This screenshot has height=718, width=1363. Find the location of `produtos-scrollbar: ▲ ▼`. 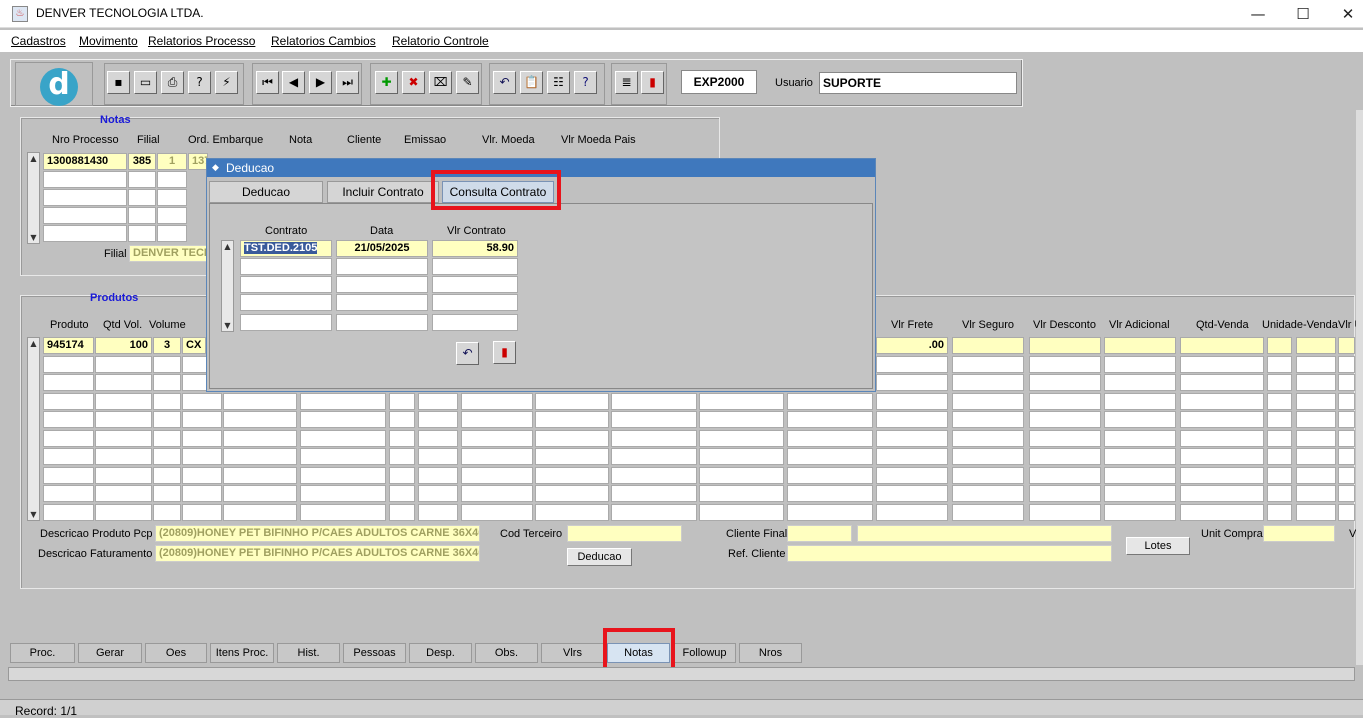

produtos-scrollbar: ▲ ▼ is located at coordinates (33, 429).